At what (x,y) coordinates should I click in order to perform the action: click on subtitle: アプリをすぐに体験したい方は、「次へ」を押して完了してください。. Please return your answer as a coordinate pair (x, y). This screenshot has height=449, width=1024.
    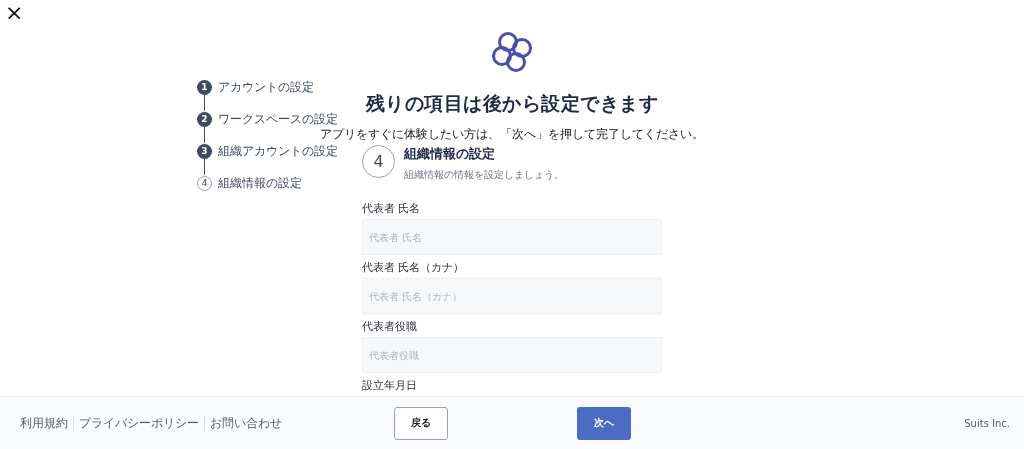
    Looking at the image, I should click on (512, 134).